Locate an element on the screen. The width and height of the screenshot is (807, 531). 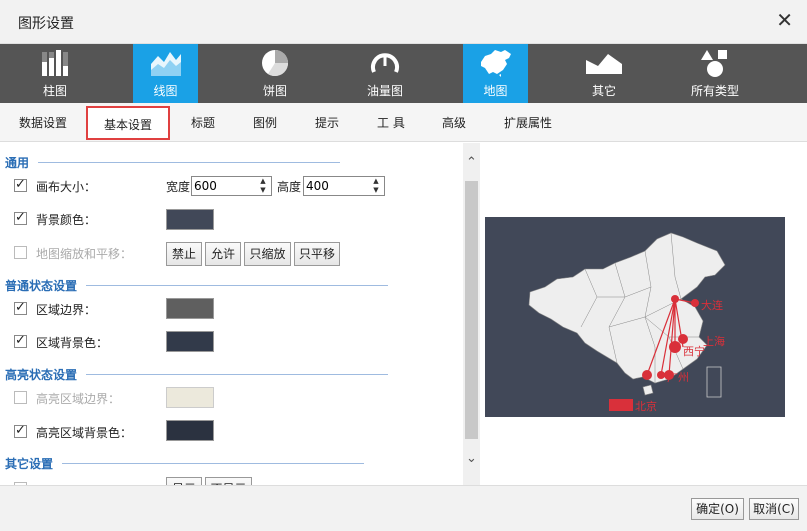
chart-type-line: 线图 is located at coordinates (165, 73).